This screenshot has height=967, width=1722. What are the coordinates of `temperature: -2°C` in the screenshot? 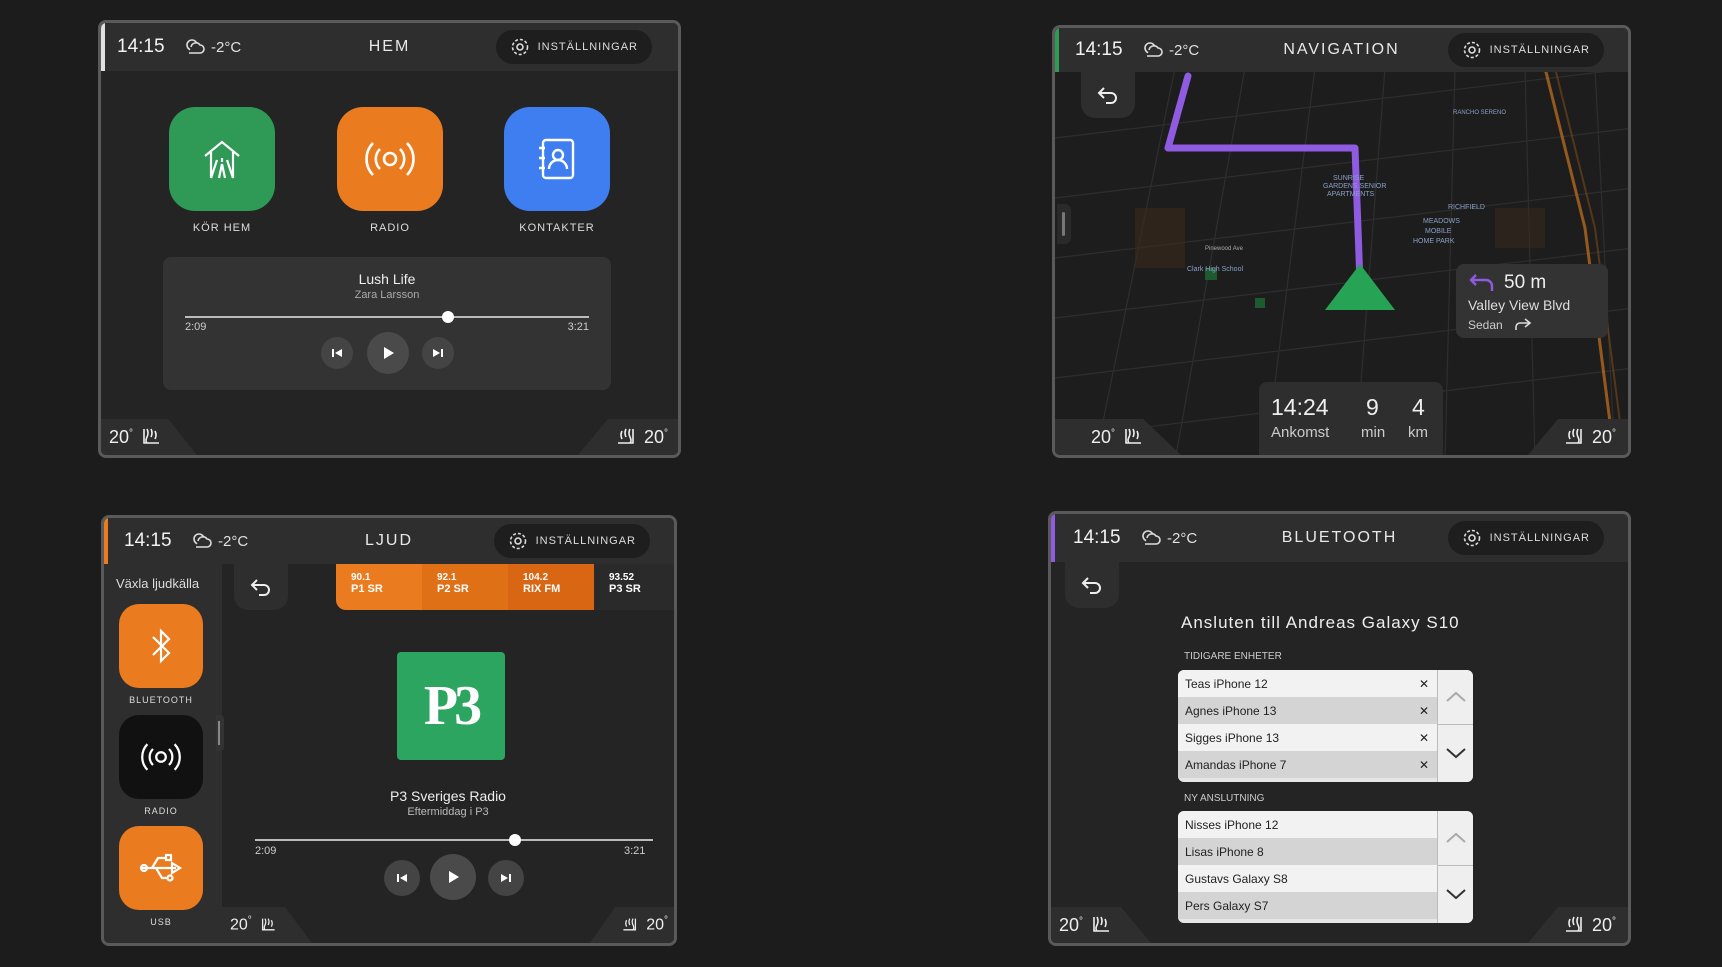 It's located at (233, 541).